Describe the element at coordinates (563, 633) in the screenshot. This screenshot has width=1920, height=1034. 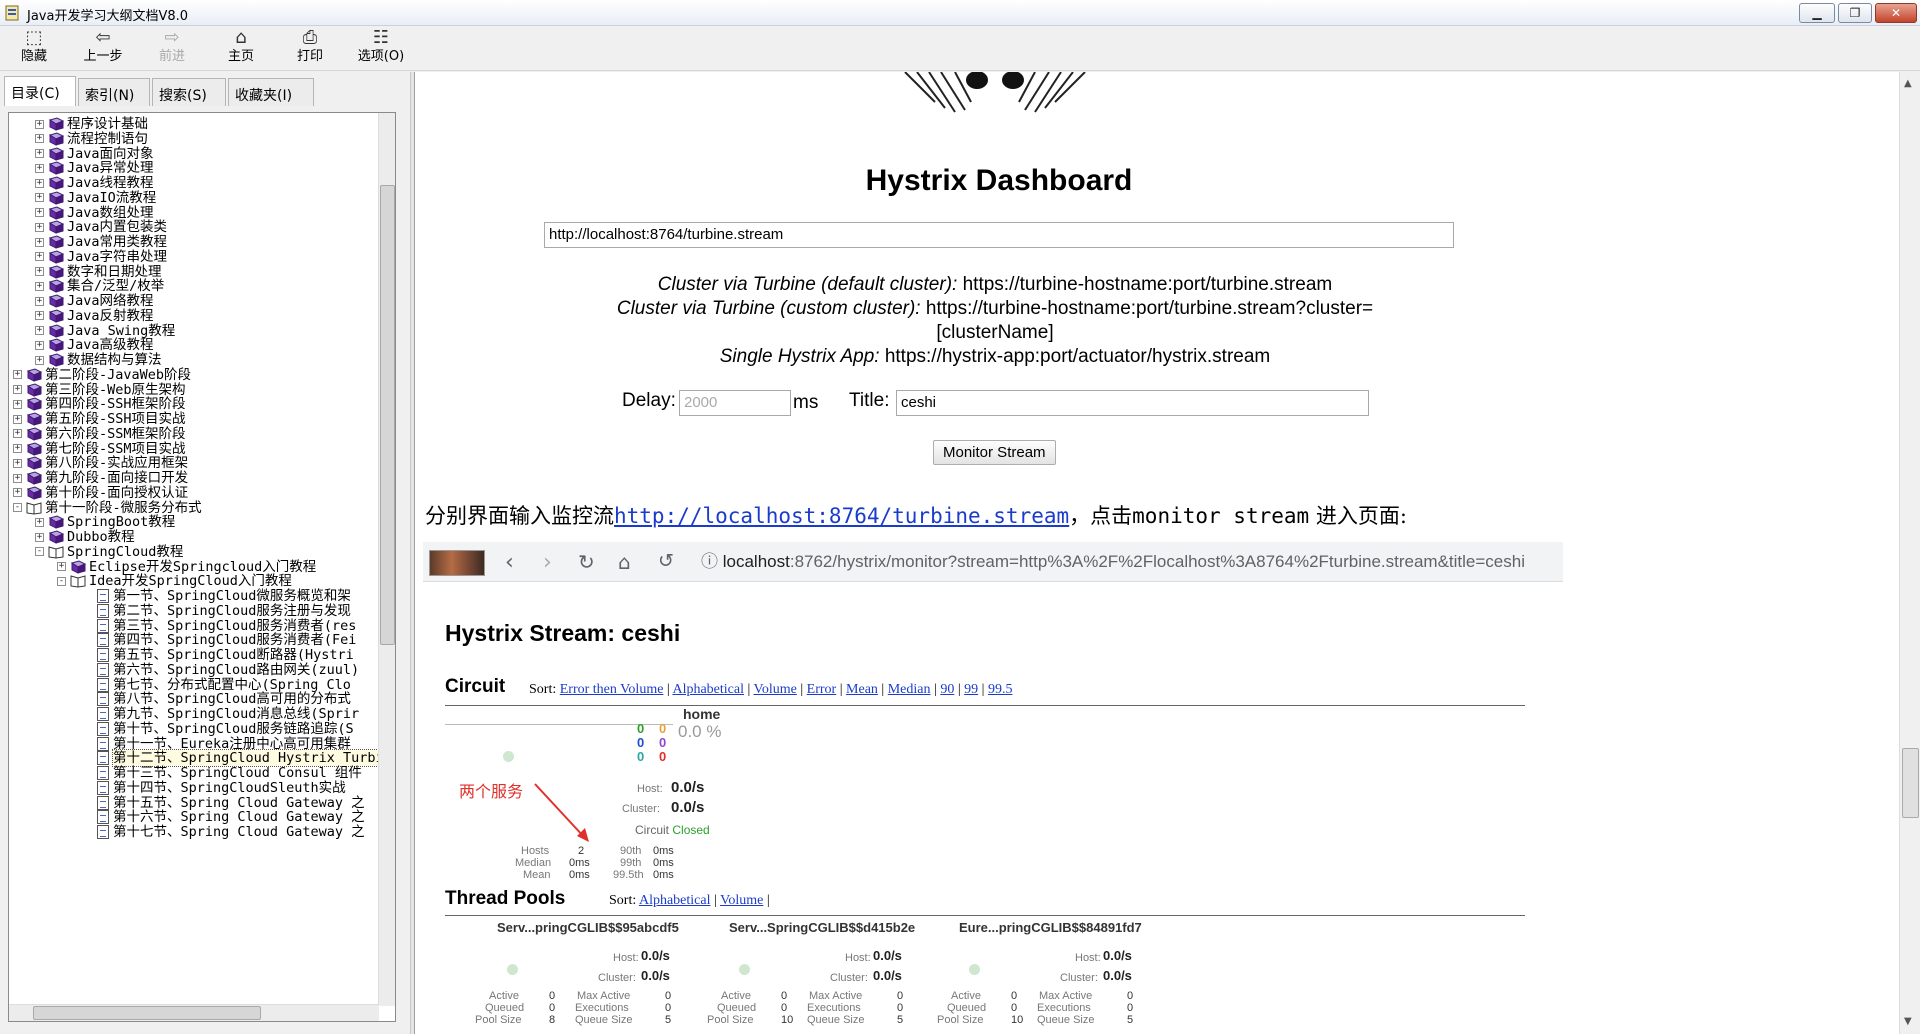
I see `stream-title: Hystrix Stream: ceshi` at that location.